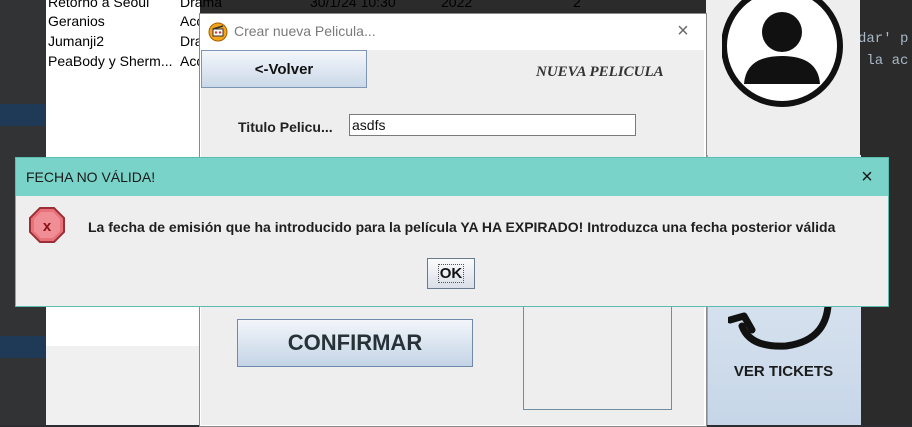 The height and width of the screenshot is (427, 912). I want to click on user-avatar-icon, so click(788, 54).